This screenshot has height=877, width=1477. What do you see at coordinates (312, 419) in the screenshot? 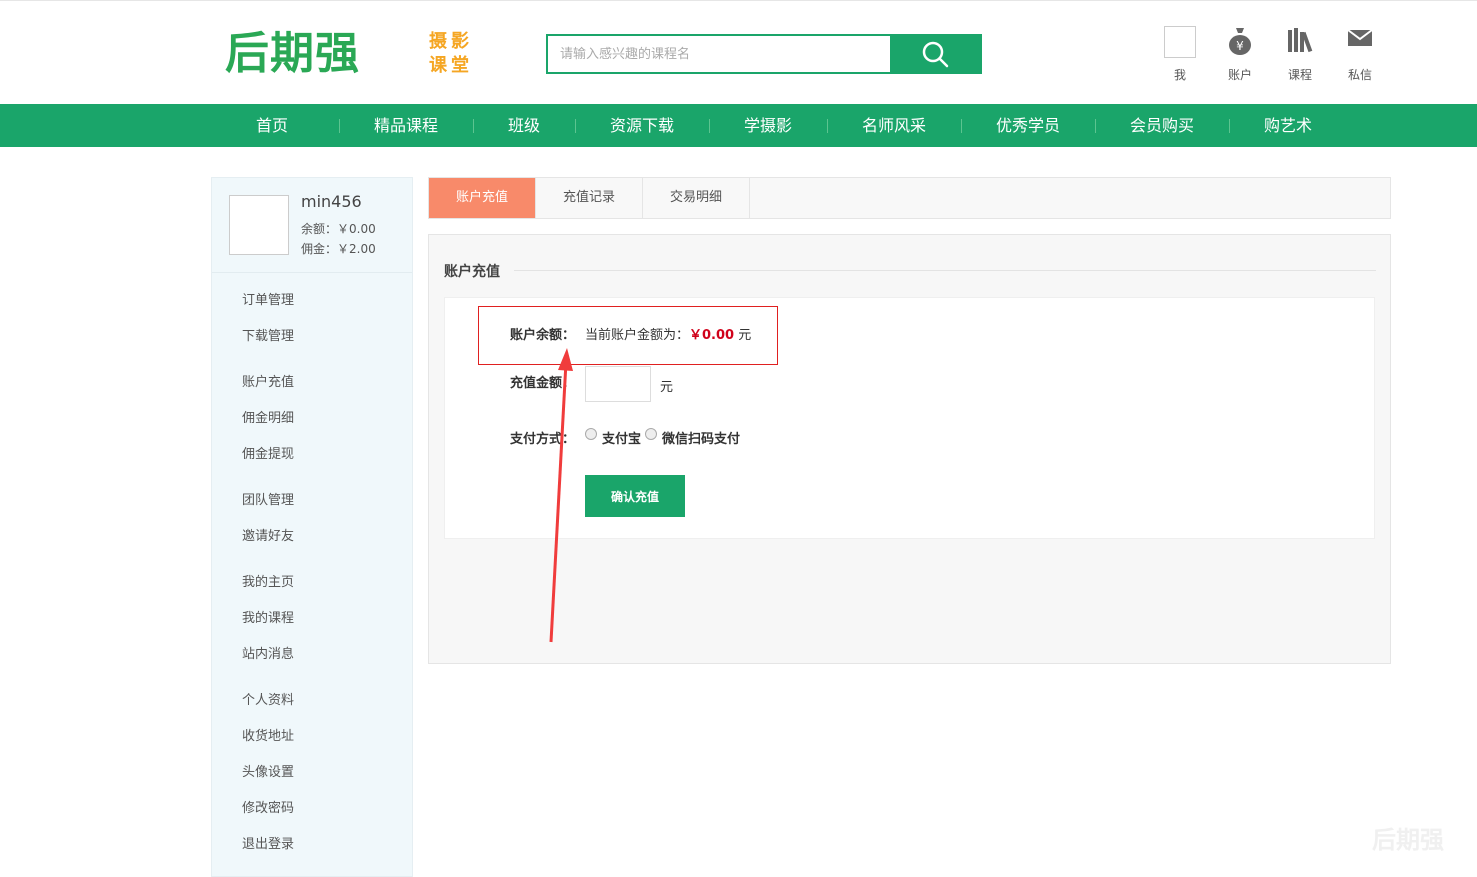
I see `sidebar-item-commission-detail: 佣金明细` at bounding box center [312, 419].